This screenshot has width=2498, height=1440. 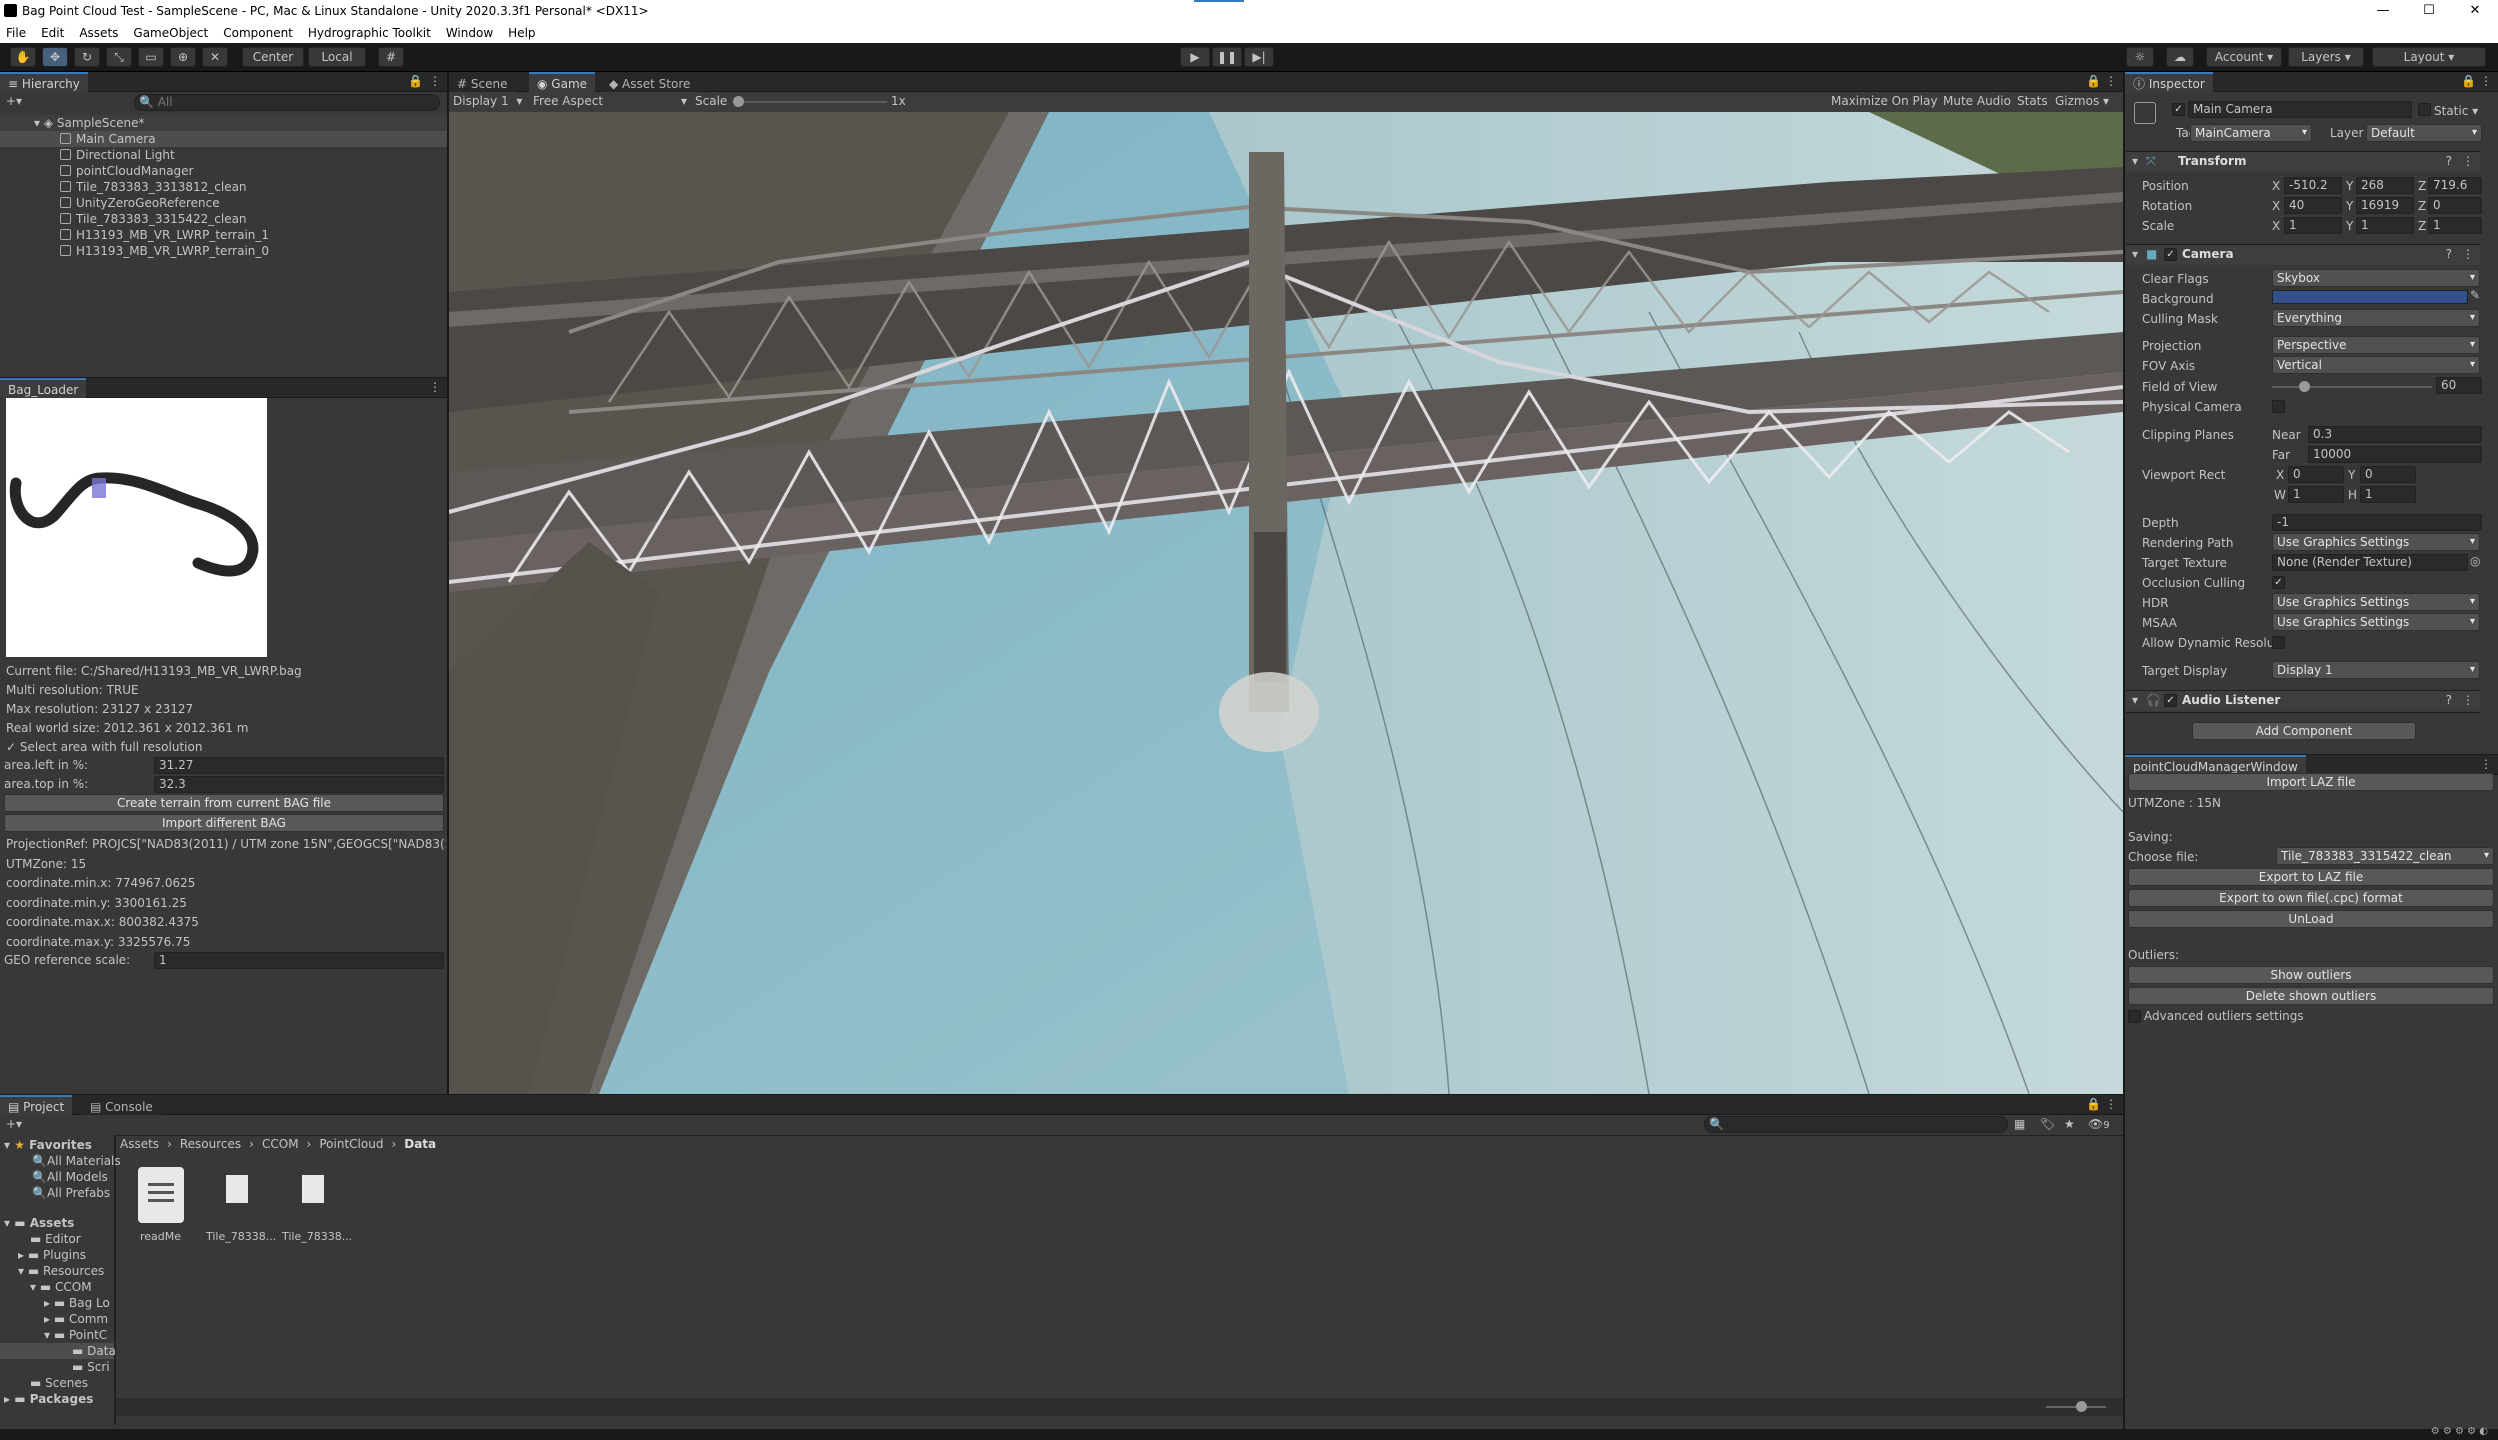 I want to click on display-dropdown: Display 1 ▾, so click(x=487, y=101).